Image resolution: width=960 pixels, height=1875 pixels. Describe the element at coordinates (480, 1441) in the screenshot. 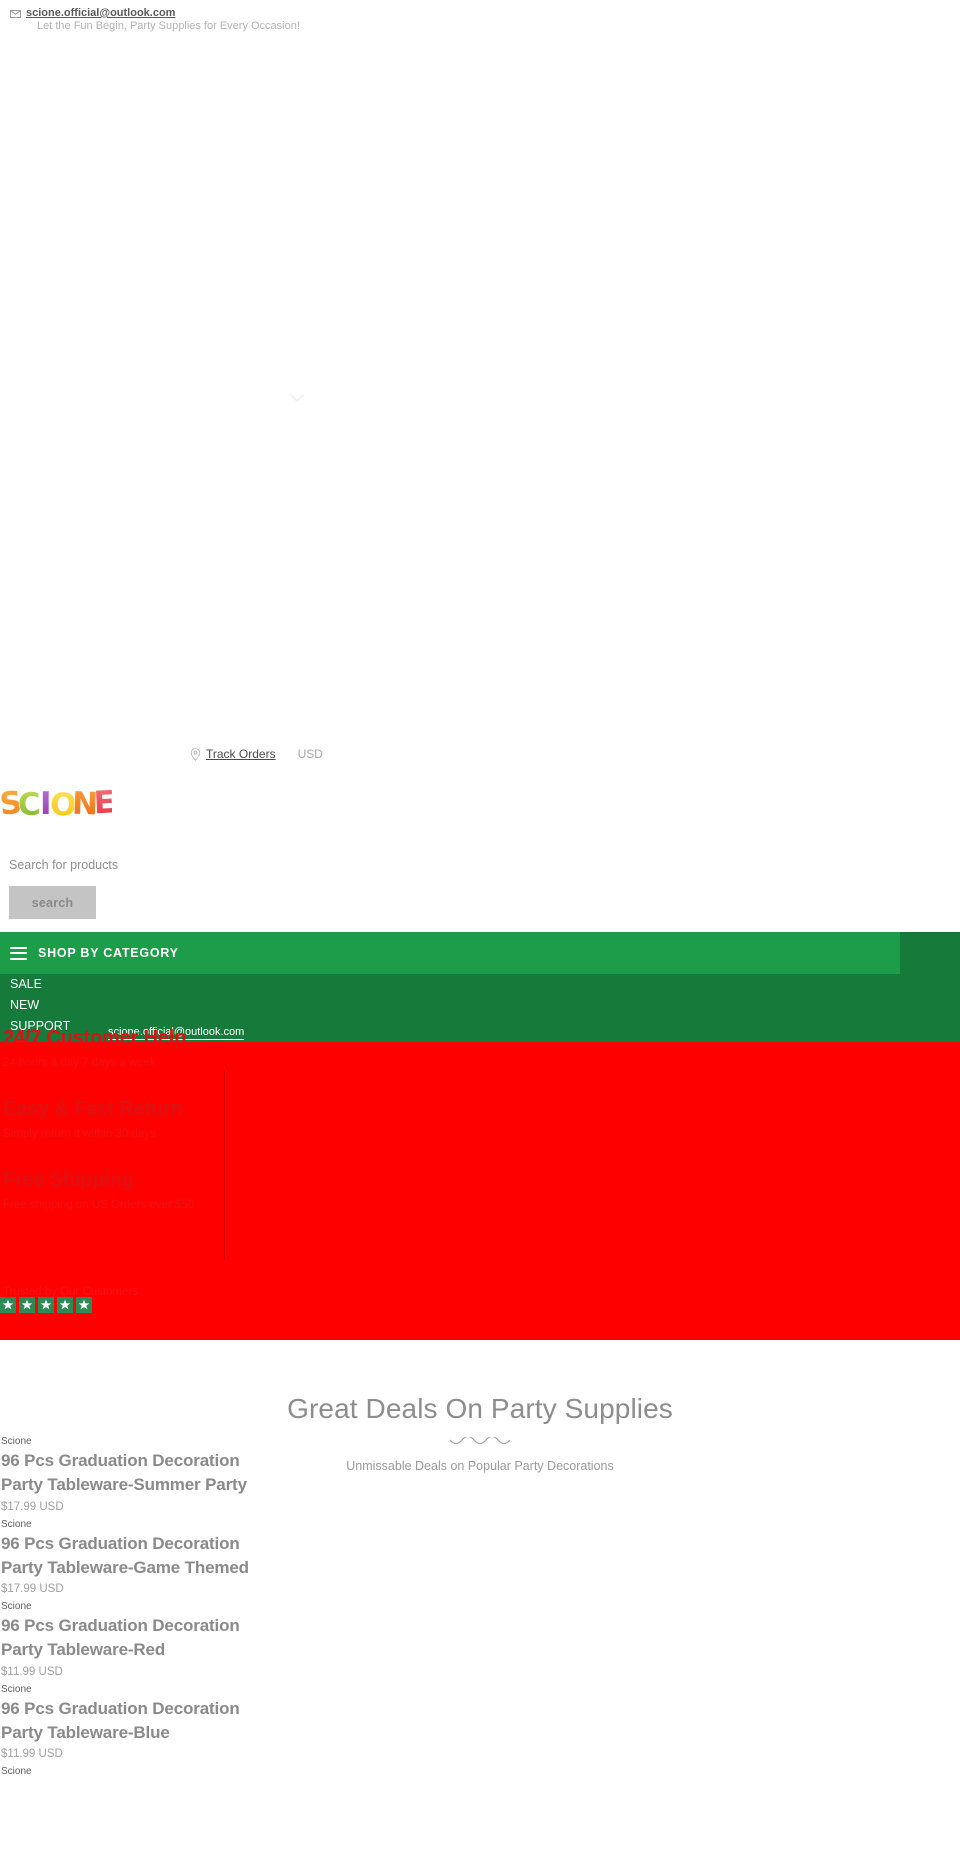

I see `wave-divider-icon` at that location.